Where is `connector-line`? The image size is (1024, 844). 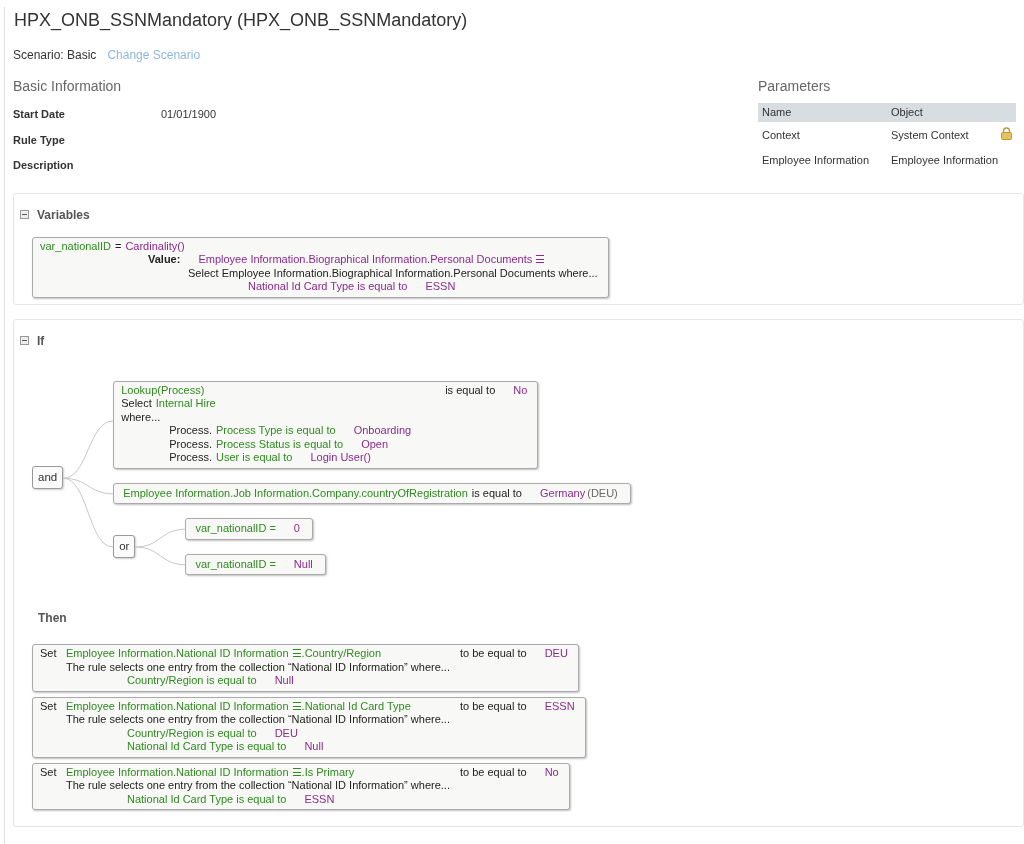 connector-line is located at coordinates (160, 555).